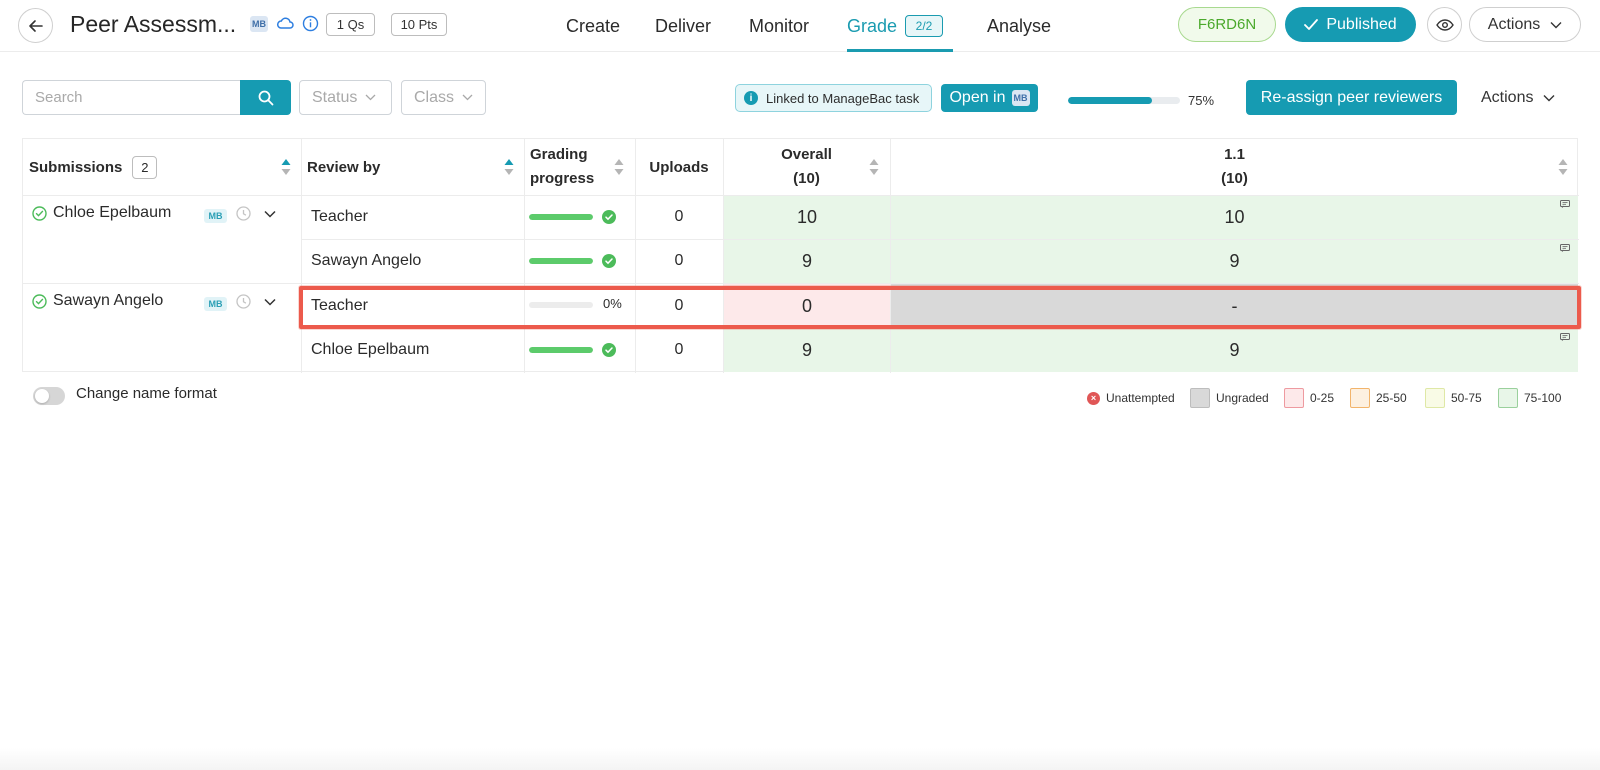 This screenshot has height=770, width=1600. Describe the element at coordinates (779, 26) in the screenshot. I see `tab-monitor: Monitor` at that location.